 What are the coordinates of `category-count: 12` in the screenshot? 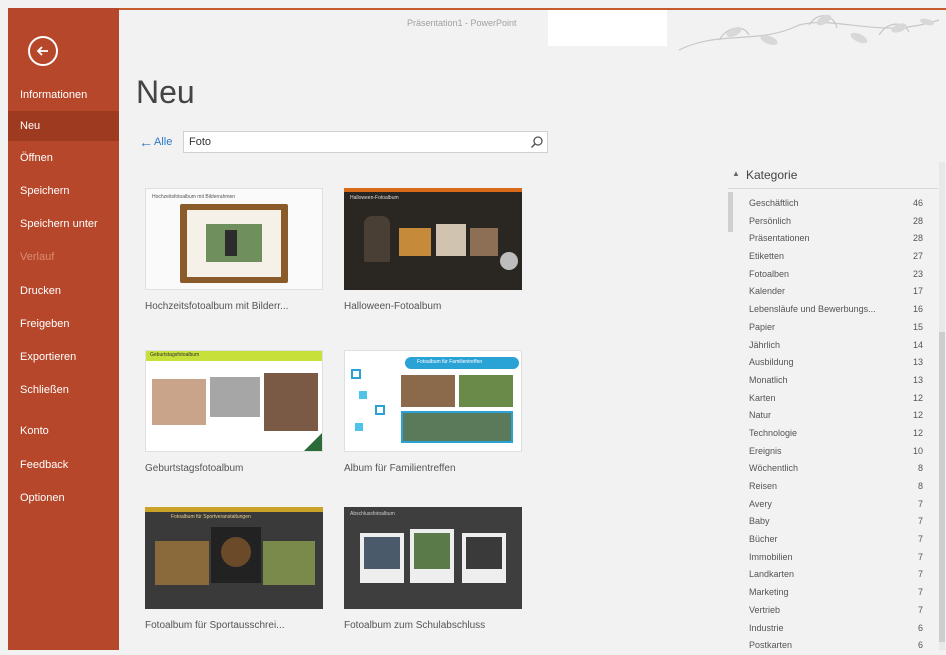 It's located at (917, 415).